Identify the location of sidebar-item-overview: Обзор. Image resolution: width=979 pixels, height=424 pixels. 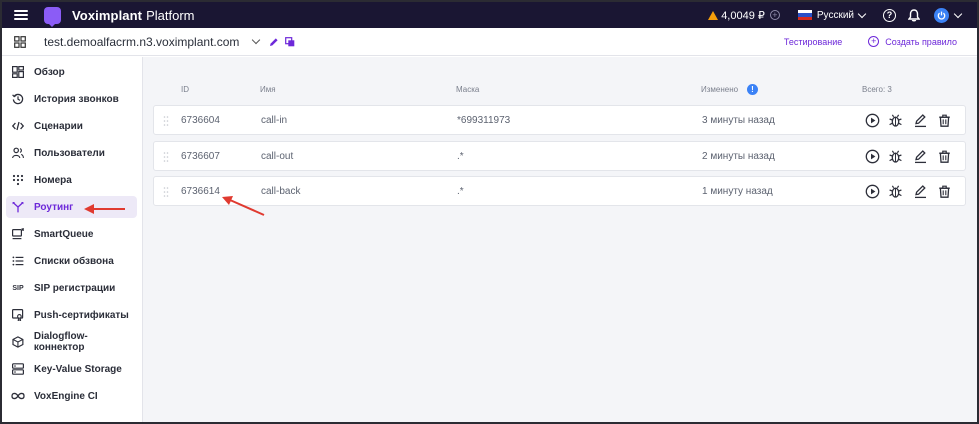
(71, 72).